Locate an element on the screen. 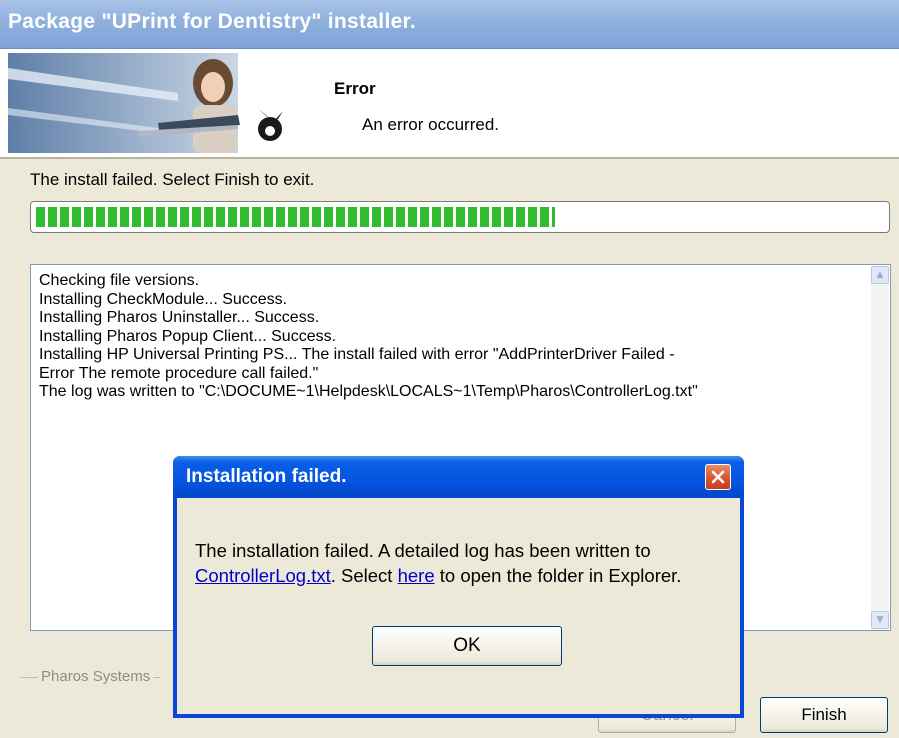 The image size is (899, 738). dialog-message-part2: . Select is located at coordinates (364, 575).